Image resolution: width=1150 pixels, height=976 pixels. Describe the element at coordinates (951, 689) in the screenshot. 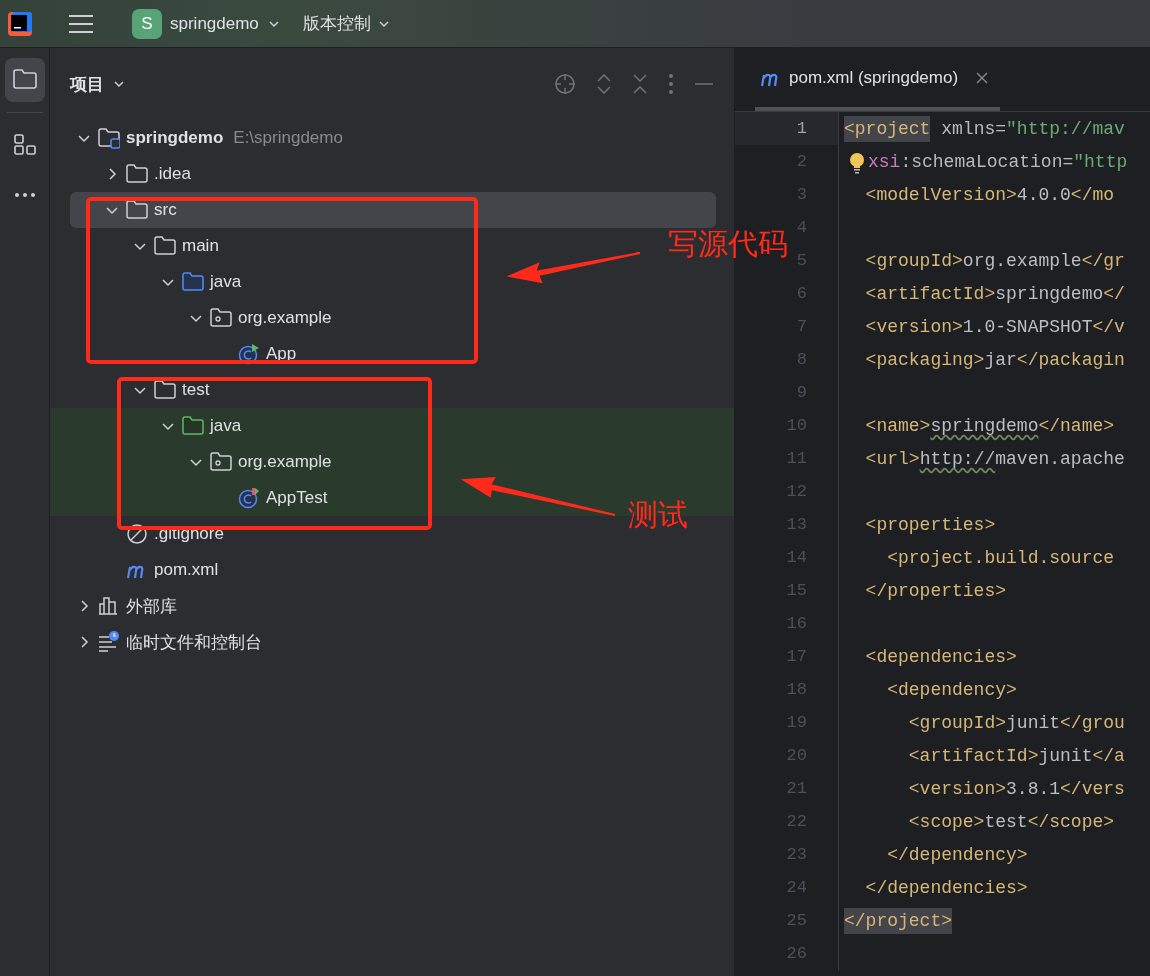

I see `code-line: <dependency>` at that location.